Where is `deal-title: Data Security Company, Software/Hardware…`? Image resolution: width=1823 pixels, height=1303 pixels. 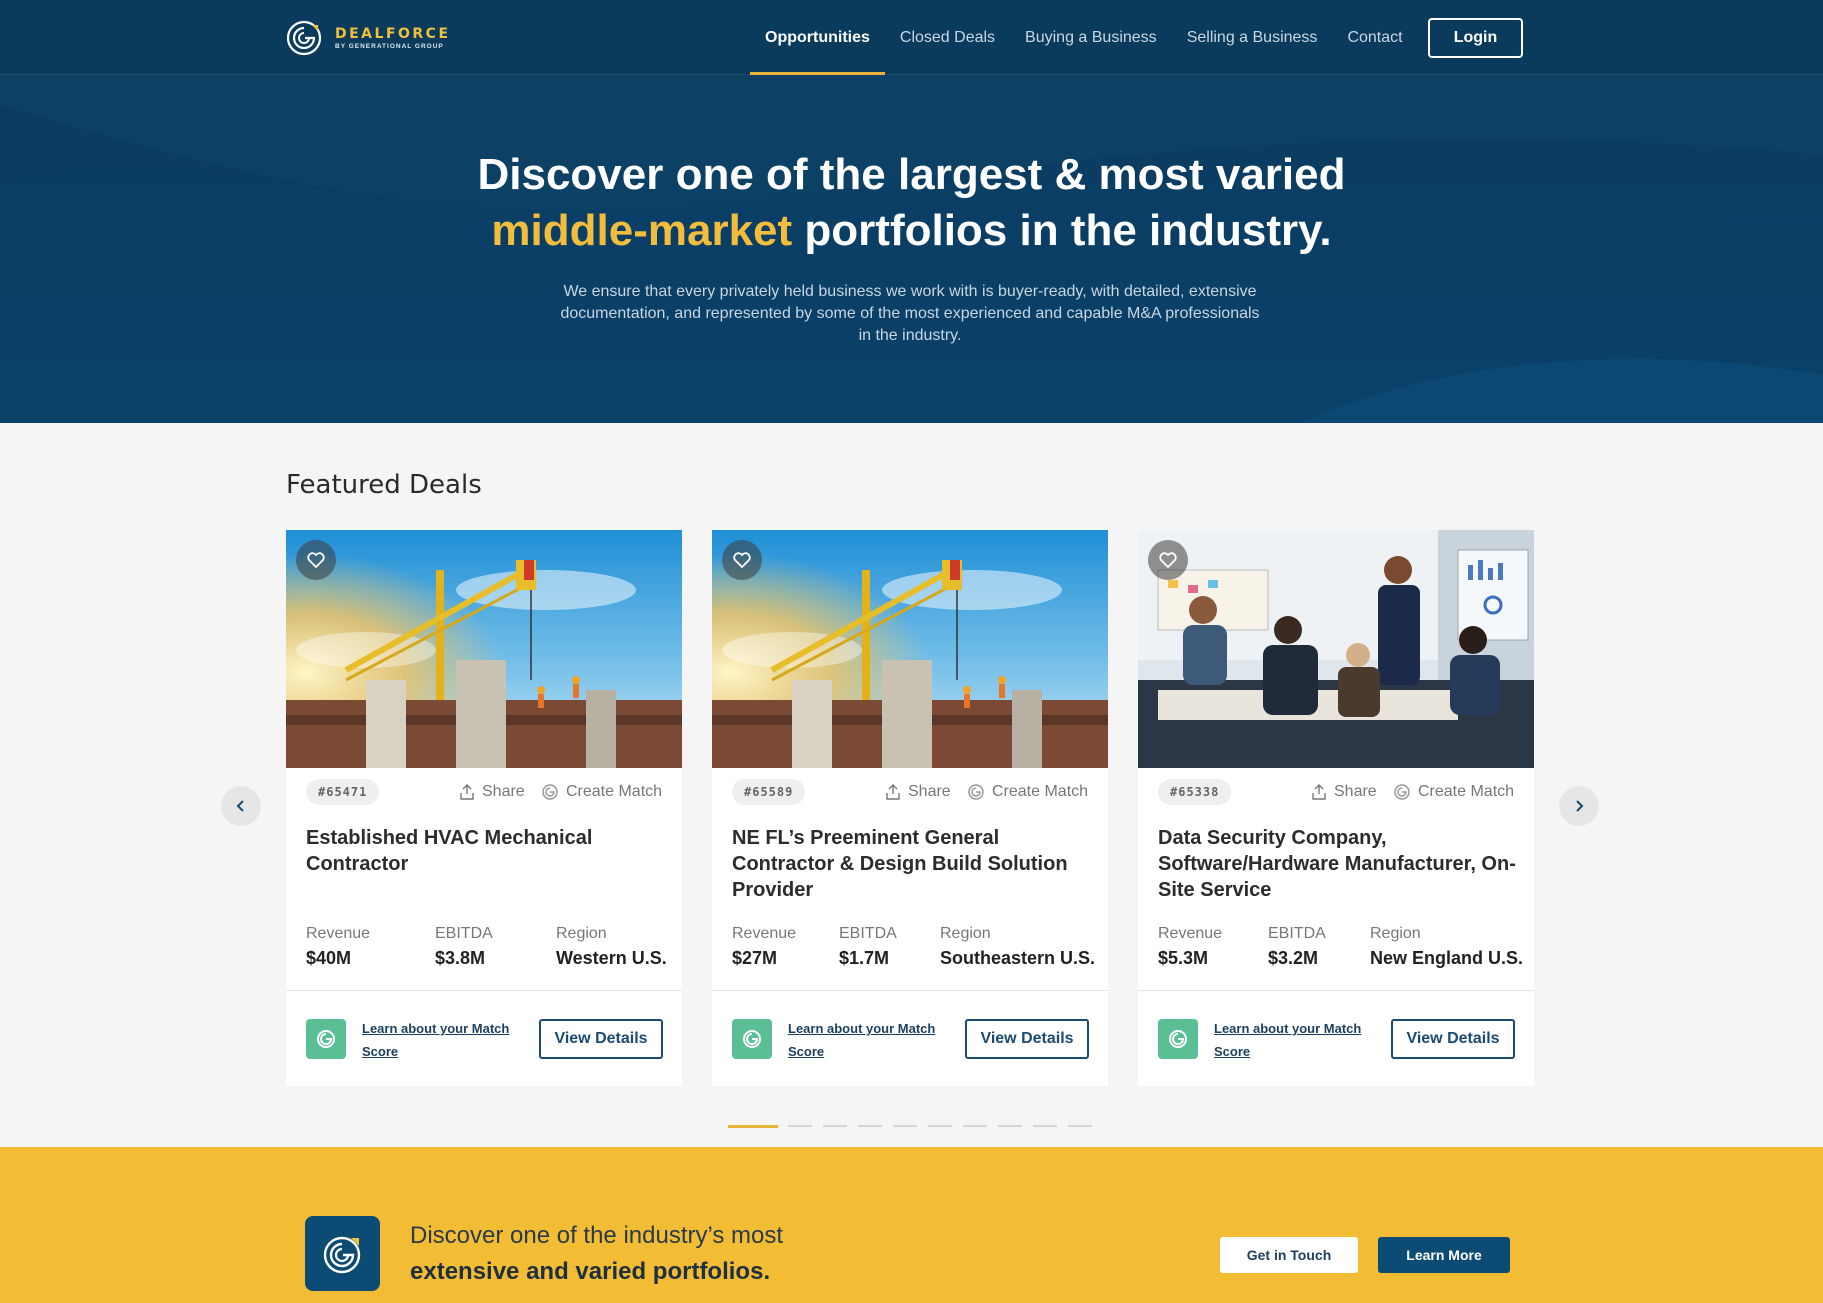
deal-title: Data Security Company, Software/Hardware… is located at coordinates (1338, 864).